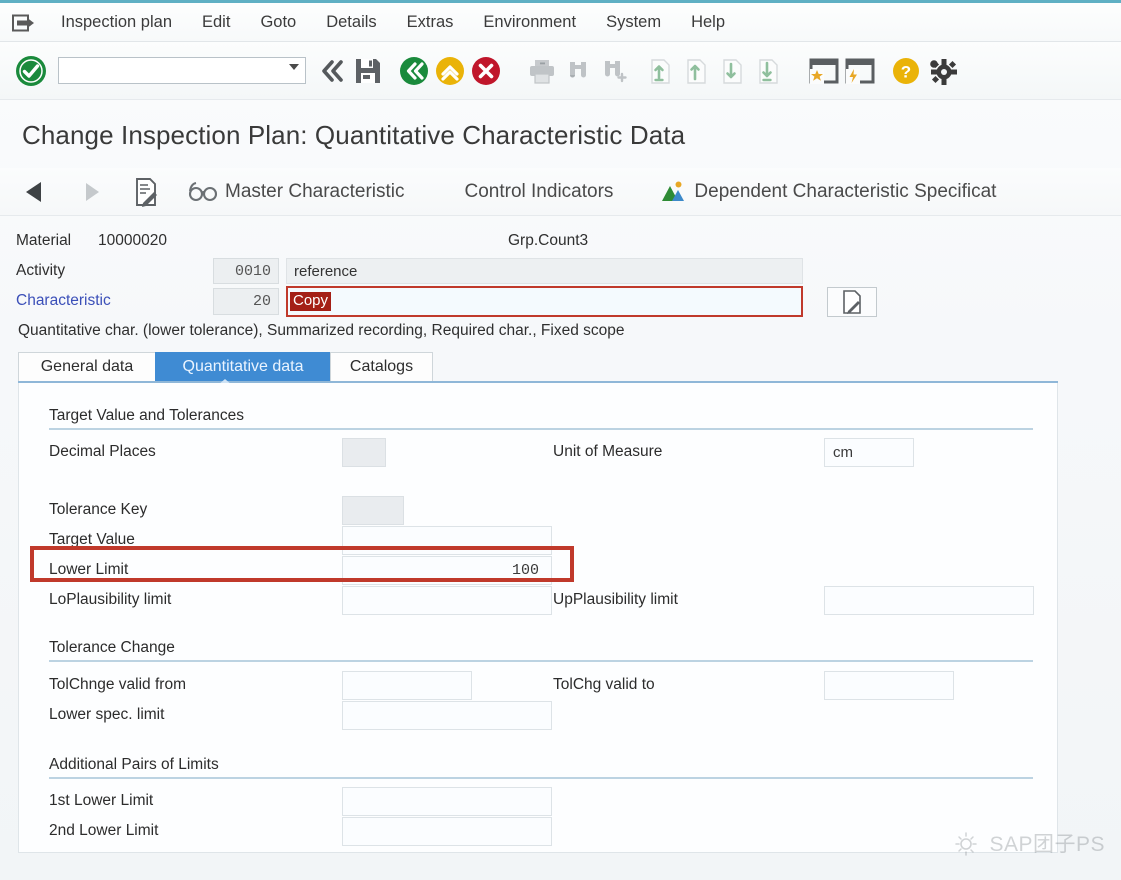 This screenshot has height=880, width=1121. Describe the element at coordinates (332, 71) in the screenshot. I see `collapse-button` at that location.